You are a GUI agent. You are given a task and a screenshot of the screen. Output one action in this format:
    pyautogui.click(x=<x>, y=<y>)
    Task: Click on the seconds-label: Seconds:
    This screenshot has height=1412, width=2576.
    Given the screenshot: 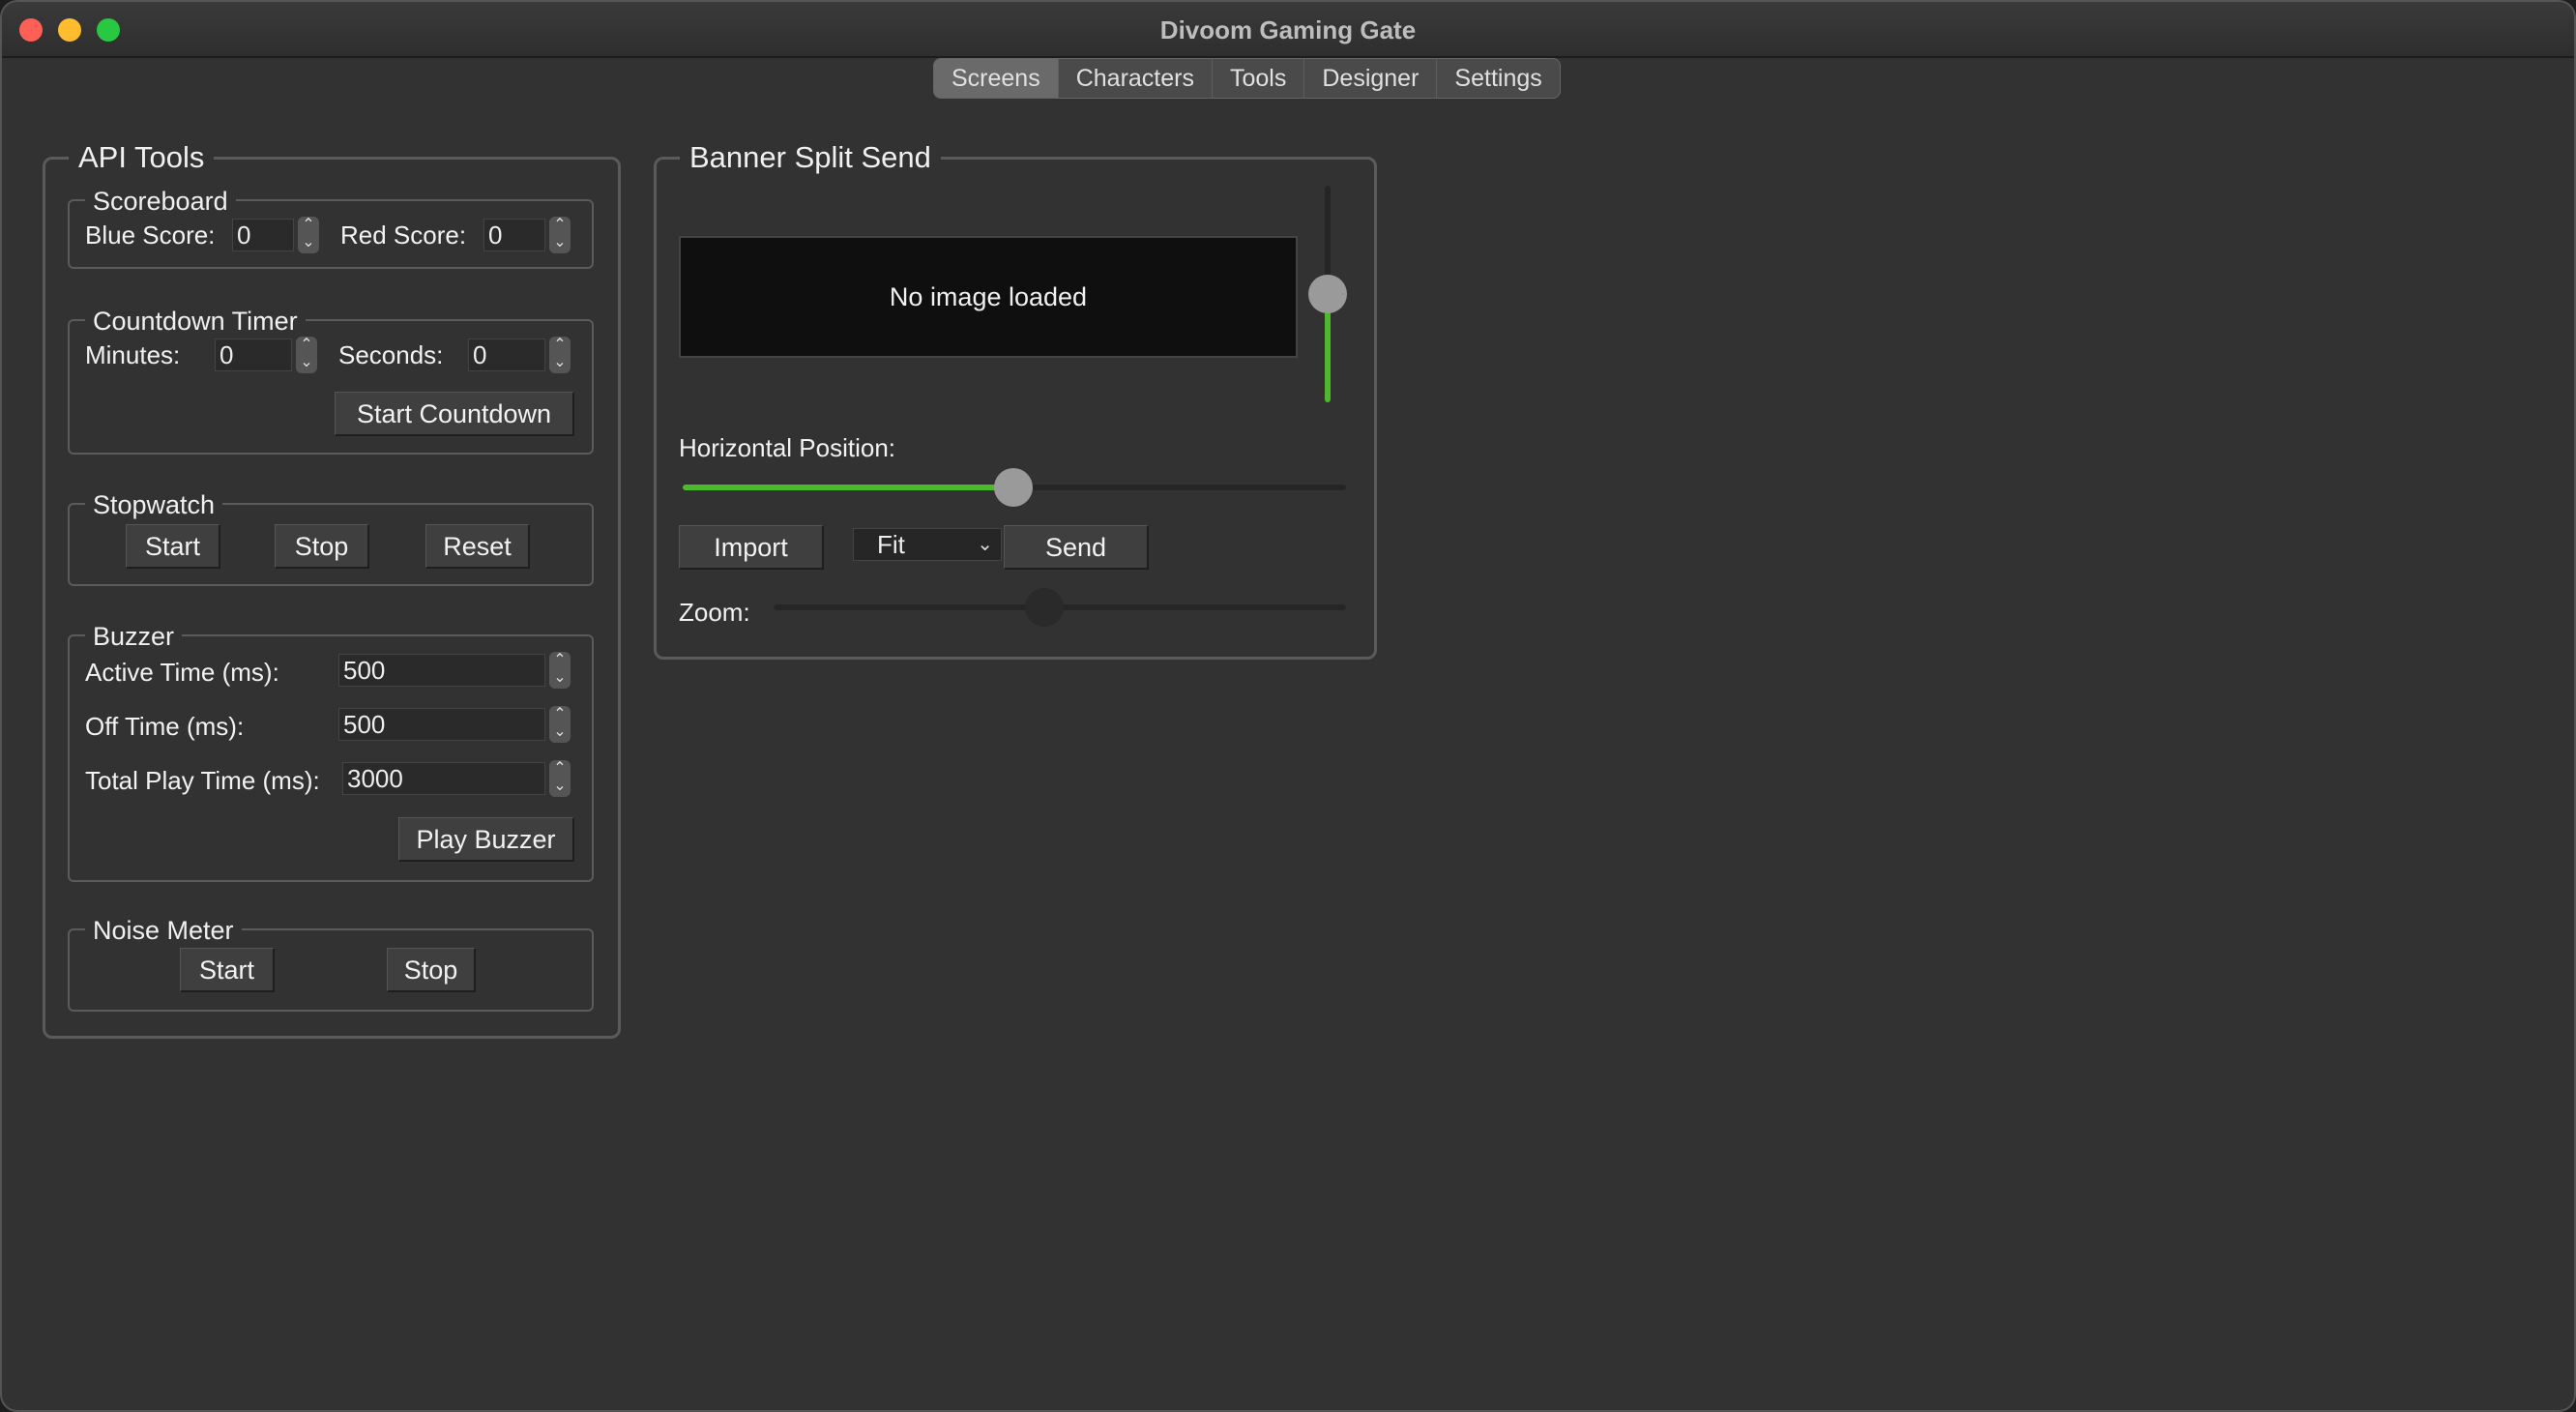 What is the action you would take?
    pyautogui.click(x=391, y=354)
    